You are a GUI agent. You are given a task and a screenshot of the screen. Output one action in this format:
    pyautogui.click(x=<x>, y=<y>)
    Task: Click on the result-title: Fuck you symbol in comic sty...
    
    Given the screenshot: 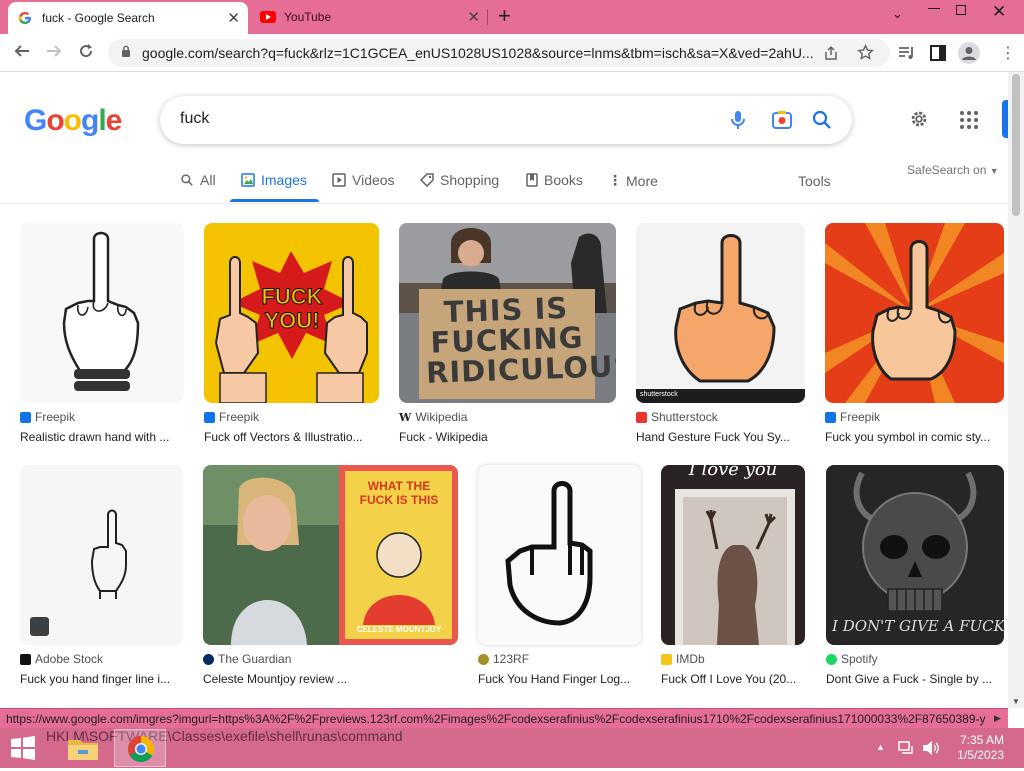 What is the action you would take?
    pyautogui.click(x=914, y=437)
    